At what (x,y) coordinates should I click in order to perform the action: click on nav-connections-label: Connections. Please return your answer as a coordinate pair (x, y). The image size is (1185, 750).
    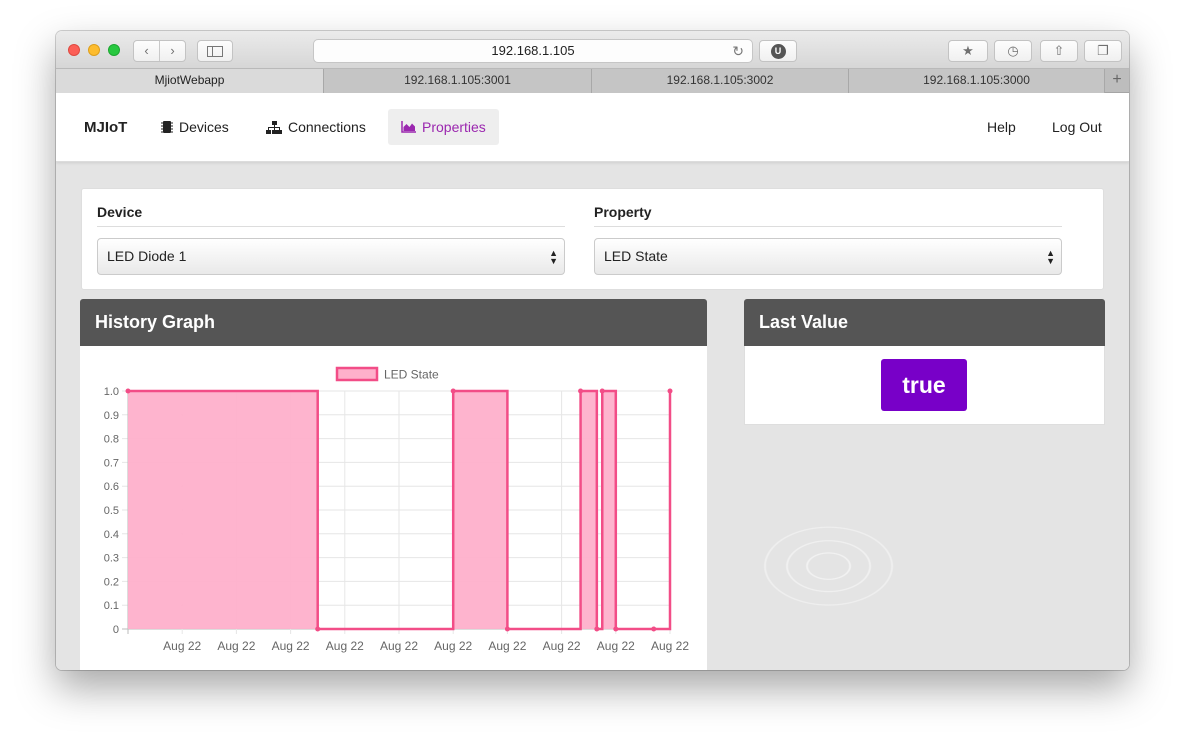
    Looking at the image, I should click on (327, 127).